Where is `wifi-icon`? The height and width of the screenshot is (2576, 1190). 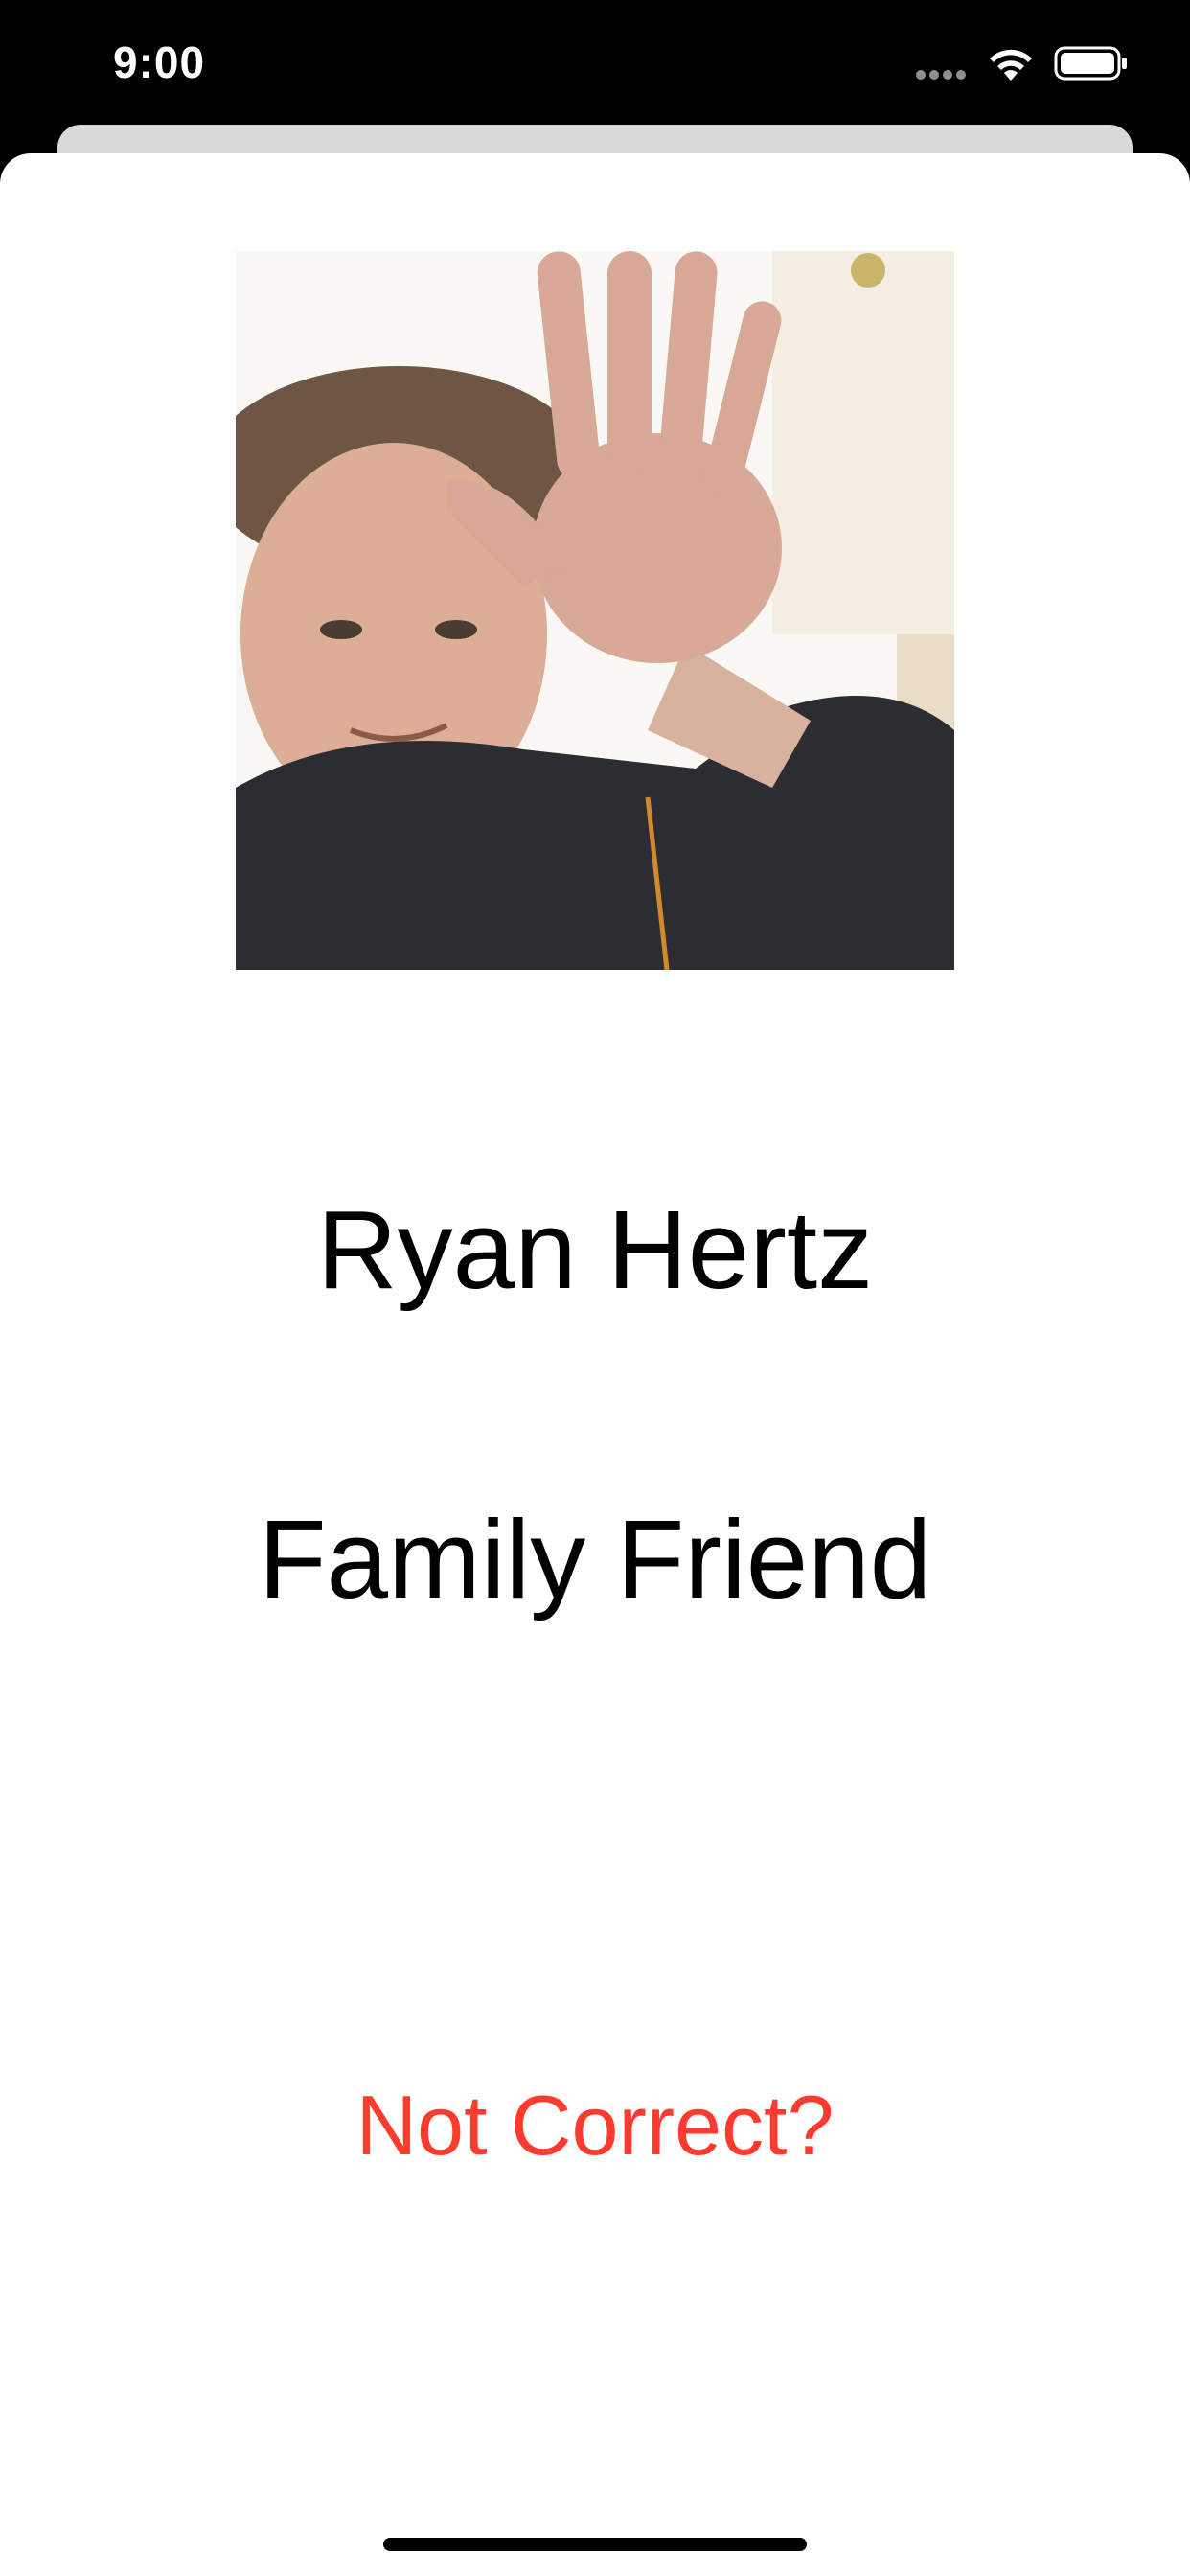 wifi-icon is located at coordinates (1011, 64).